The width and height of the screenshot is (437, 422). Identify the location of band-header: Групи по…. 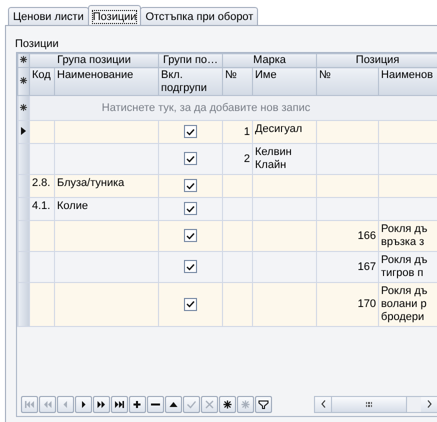
(190, 61).